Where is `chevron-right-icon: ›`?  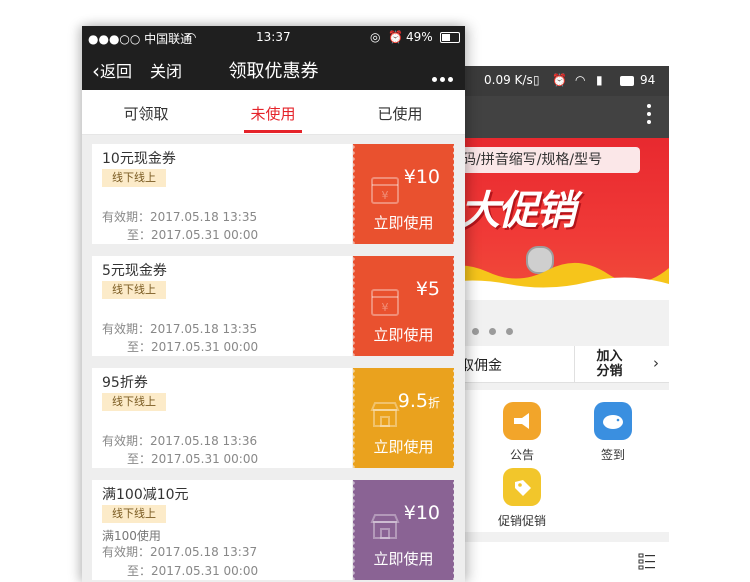
chevron-right-icon: › is located at coordinates (656, 363).